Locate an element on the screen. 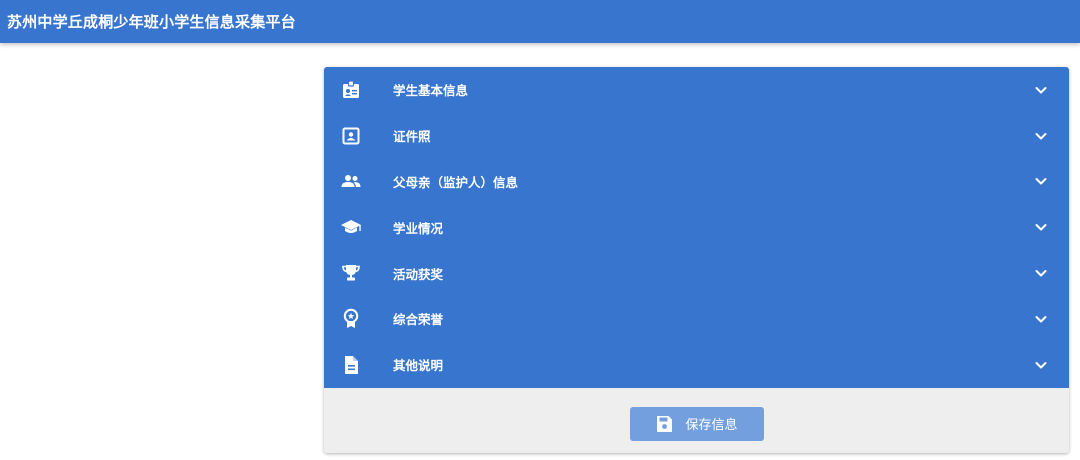 The height and width of the screenshot is (460, 1080). section-id-photo: 证件照 is located at coordinates (696, 135).